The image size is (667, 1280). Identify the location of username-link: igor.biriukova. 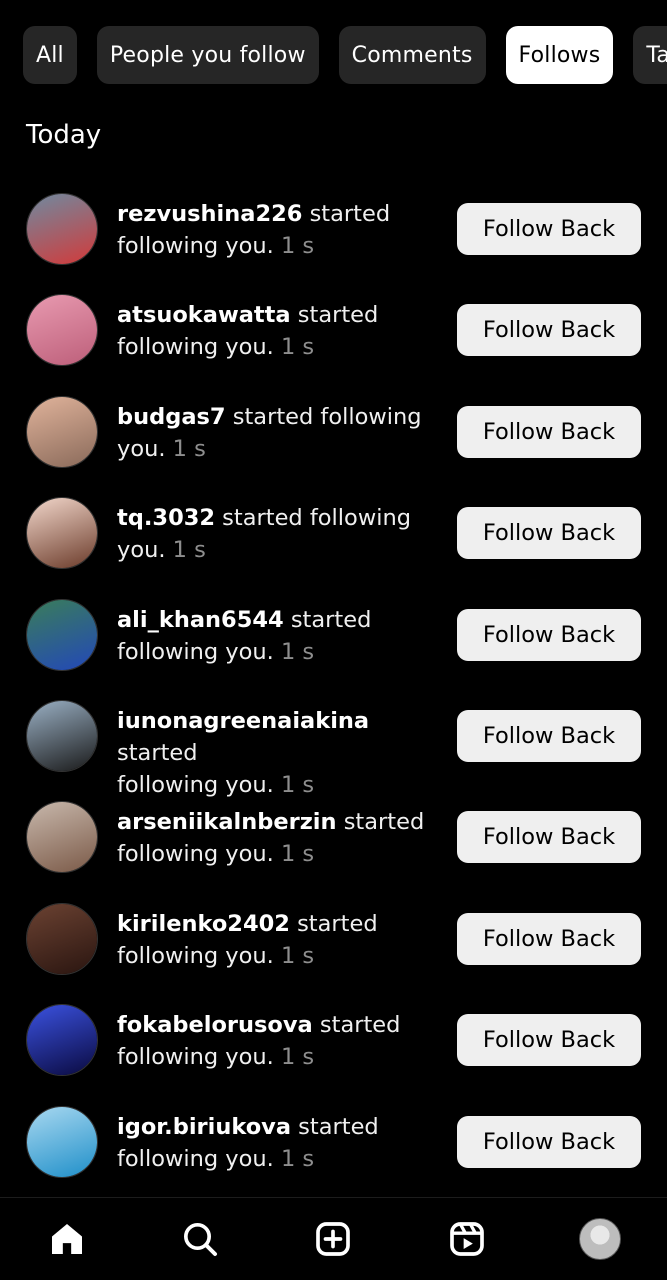
(204, 1127).